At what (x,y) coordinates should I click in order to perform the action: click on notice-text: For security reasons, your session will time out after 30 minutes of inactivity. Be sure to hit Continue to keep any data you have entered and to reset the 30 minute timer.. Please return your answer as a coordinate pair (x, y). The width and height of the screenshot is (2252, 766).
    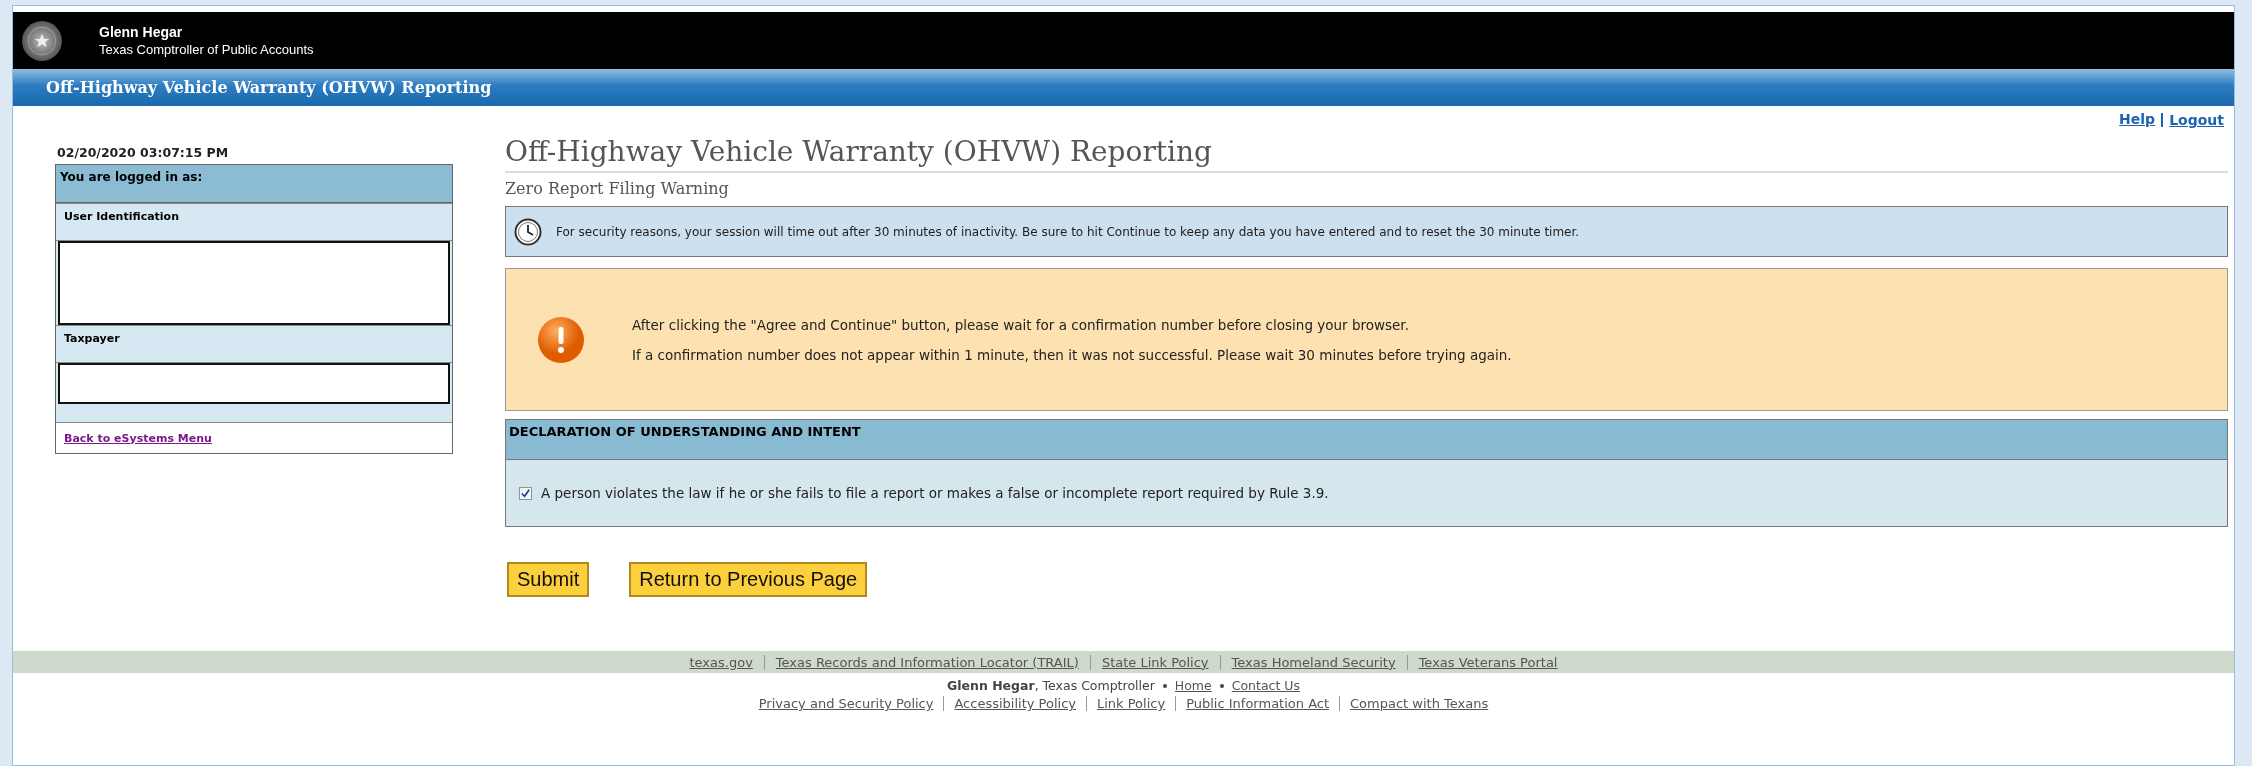
    Looking at the image, I should click on (1068, 231).